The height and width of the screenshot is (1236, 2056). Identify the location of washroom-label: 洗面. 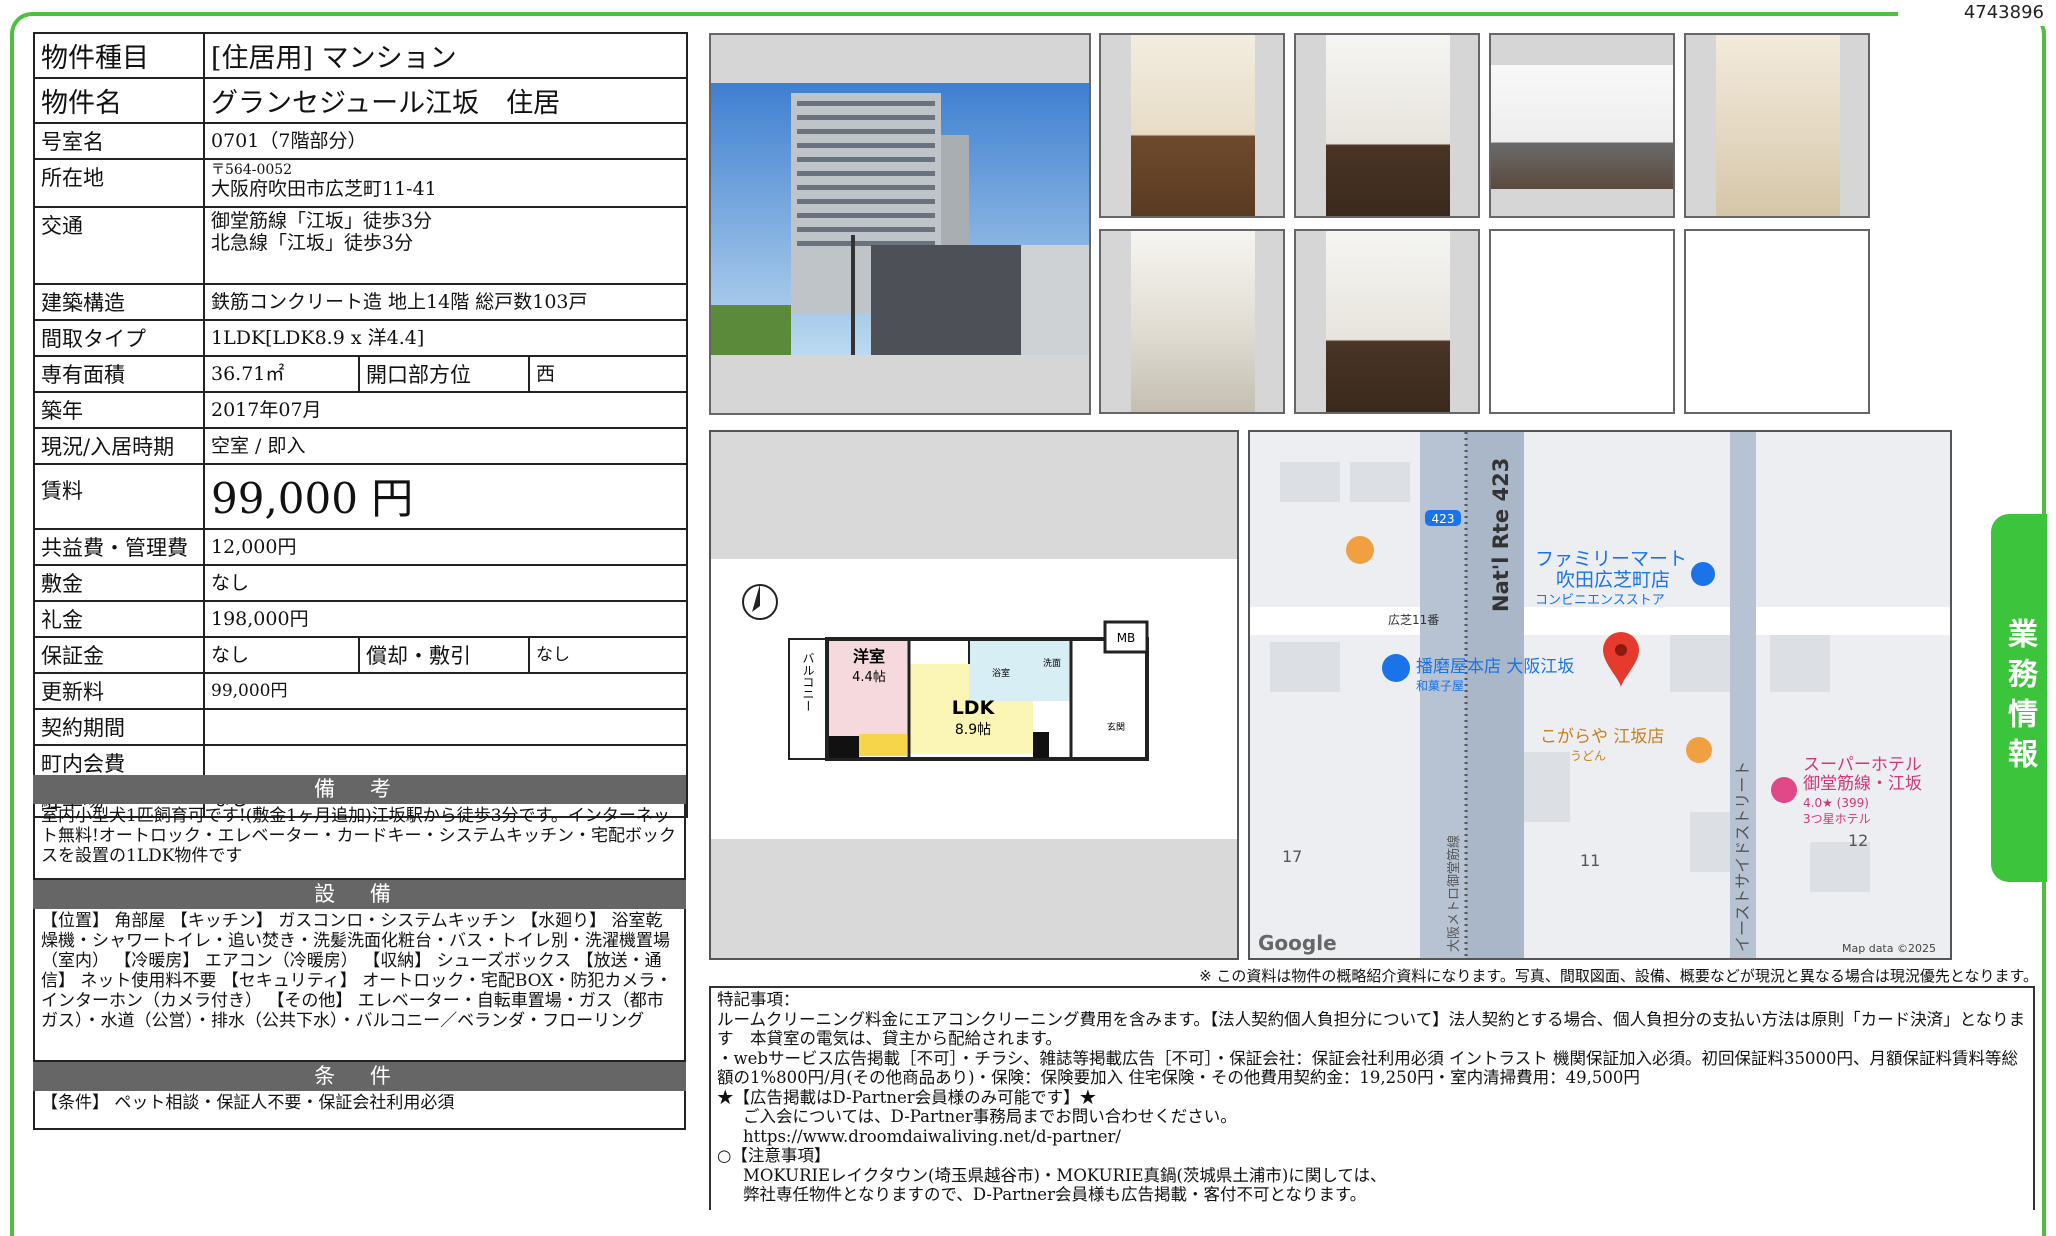
(1052, 663).